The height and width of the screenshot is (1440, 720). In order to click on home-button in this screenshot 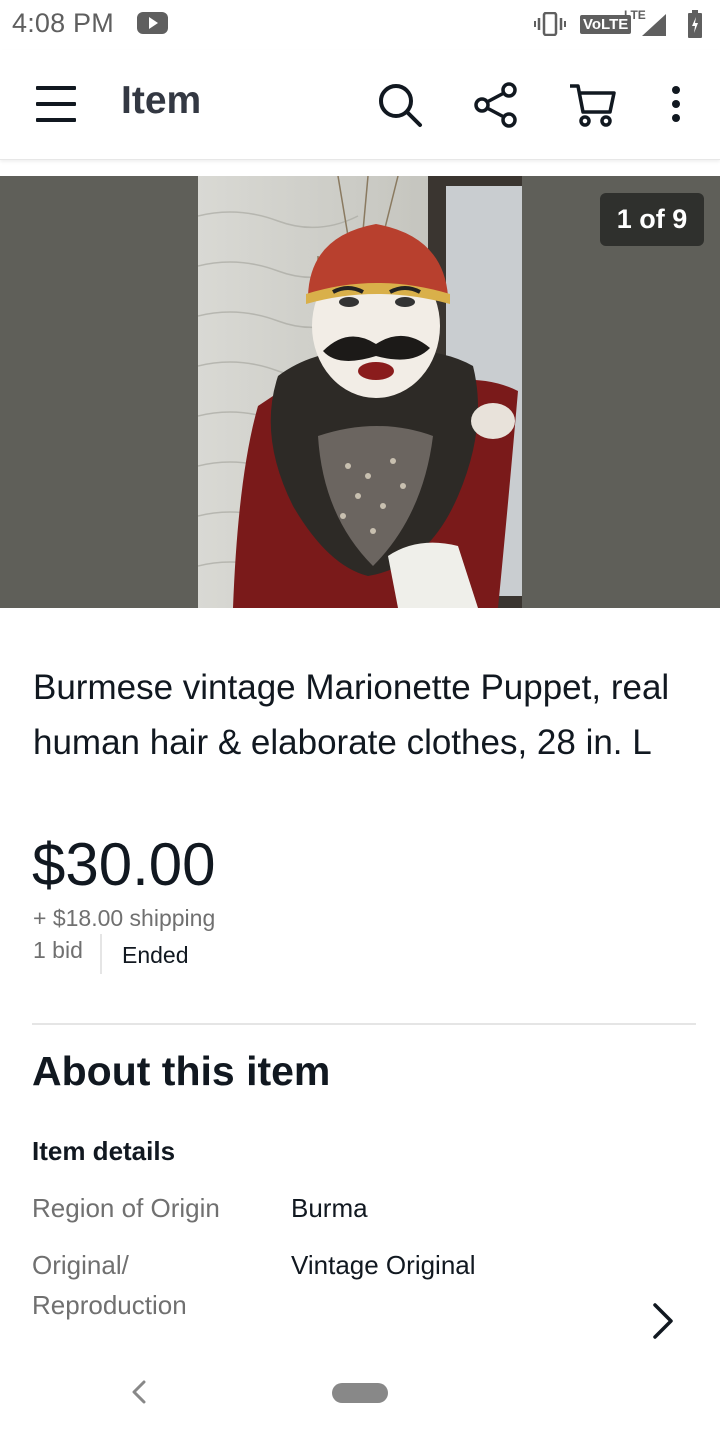, I will do `click(360, 1393)`.